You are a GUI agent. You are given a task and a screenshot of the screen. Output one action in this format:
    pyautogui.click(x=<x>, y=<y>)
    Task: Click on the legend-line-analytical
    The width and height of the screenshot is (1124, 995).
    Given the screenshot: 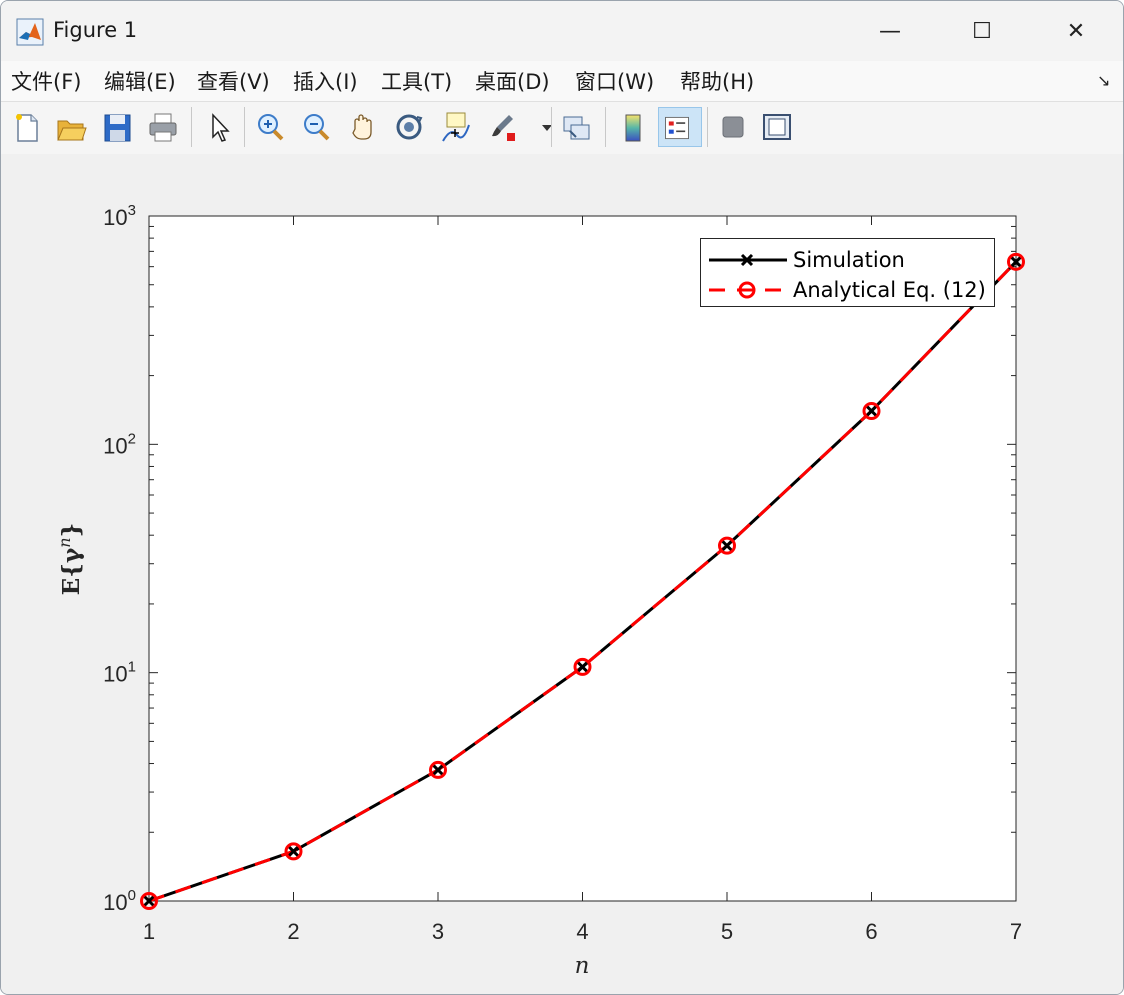 What is the action you would take?
    pyautogui.click(x=748, y=290)
    